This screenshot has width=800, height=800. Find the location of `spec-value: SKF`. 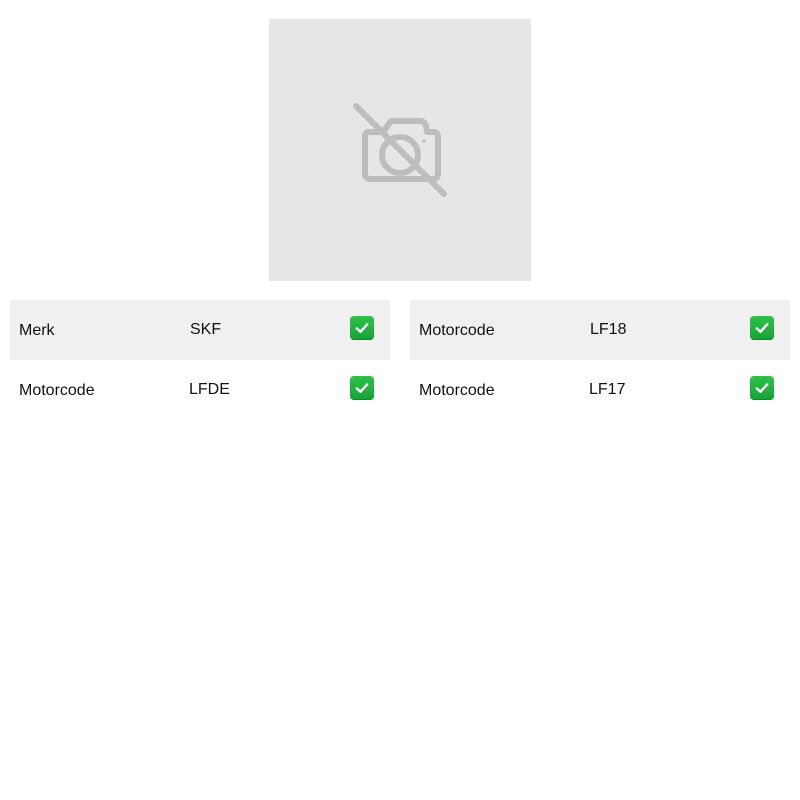

spec-value: SKF is located at coordinates (206, 329).